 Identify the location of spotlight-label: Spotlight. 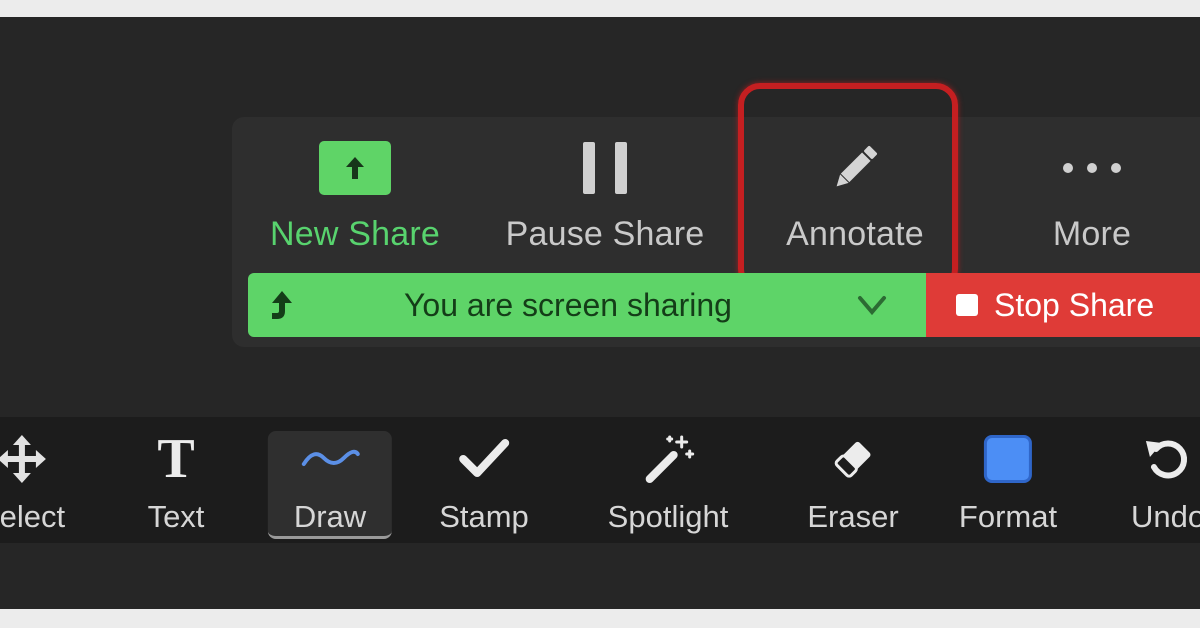
(668, 516).